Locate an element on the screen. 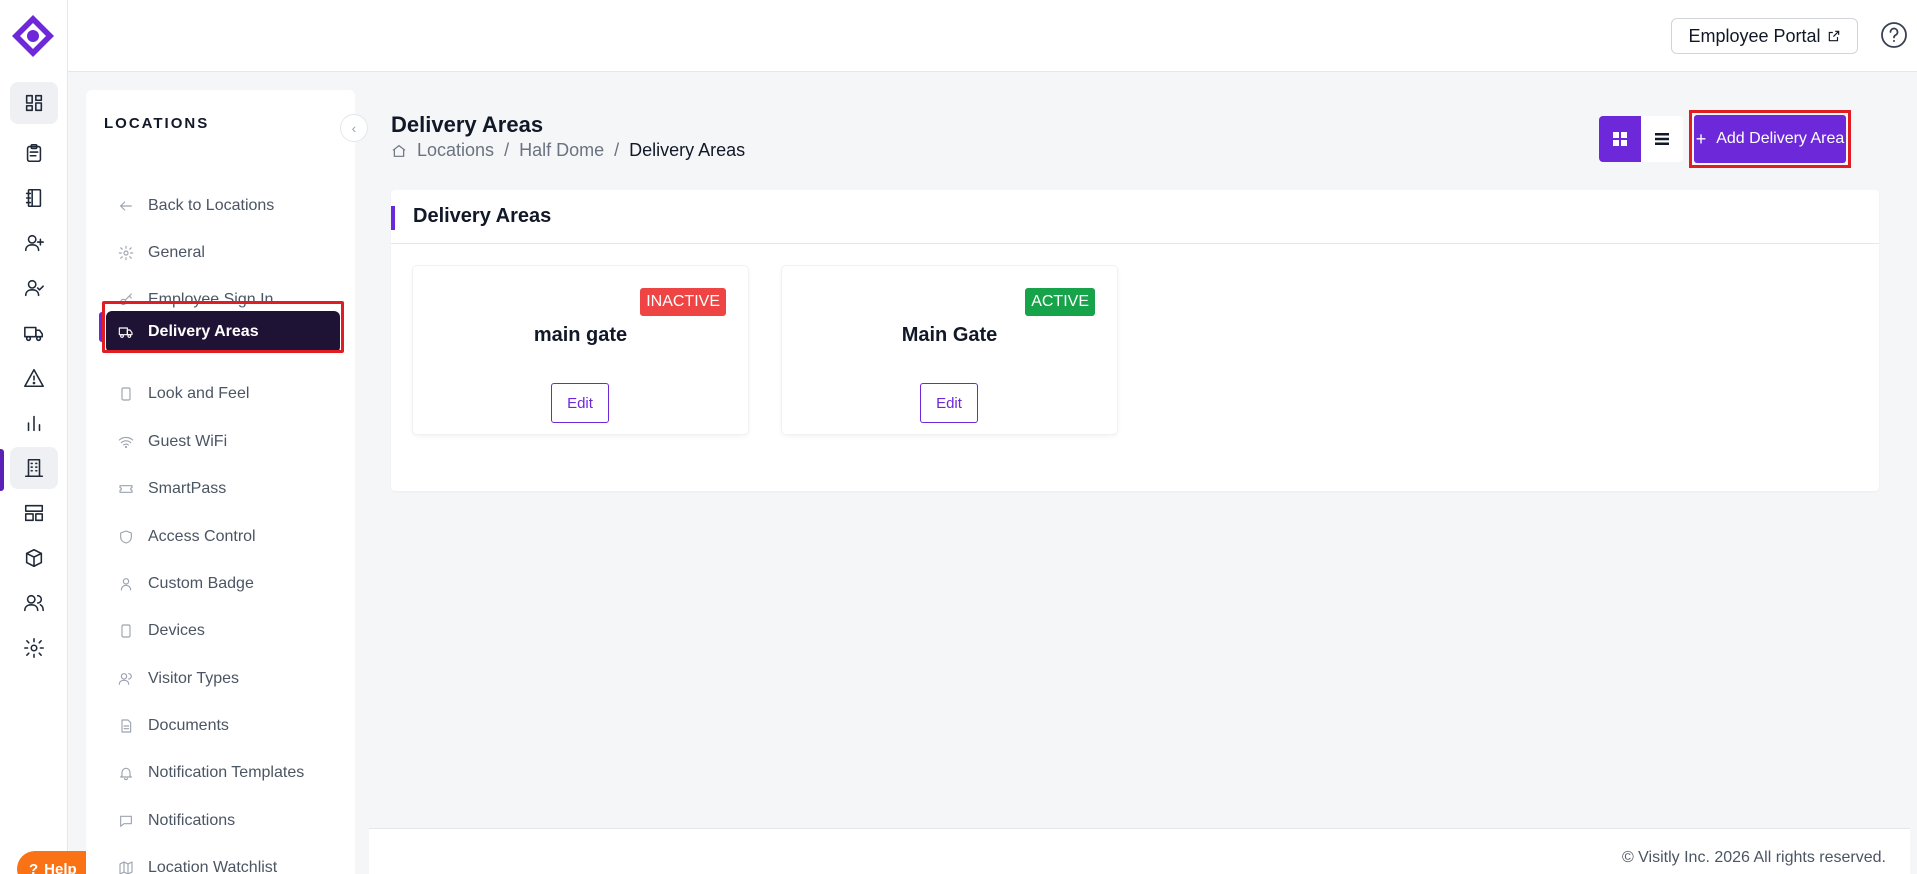  panel-header: Delivery Areas is located at coordinates (1135, 217).